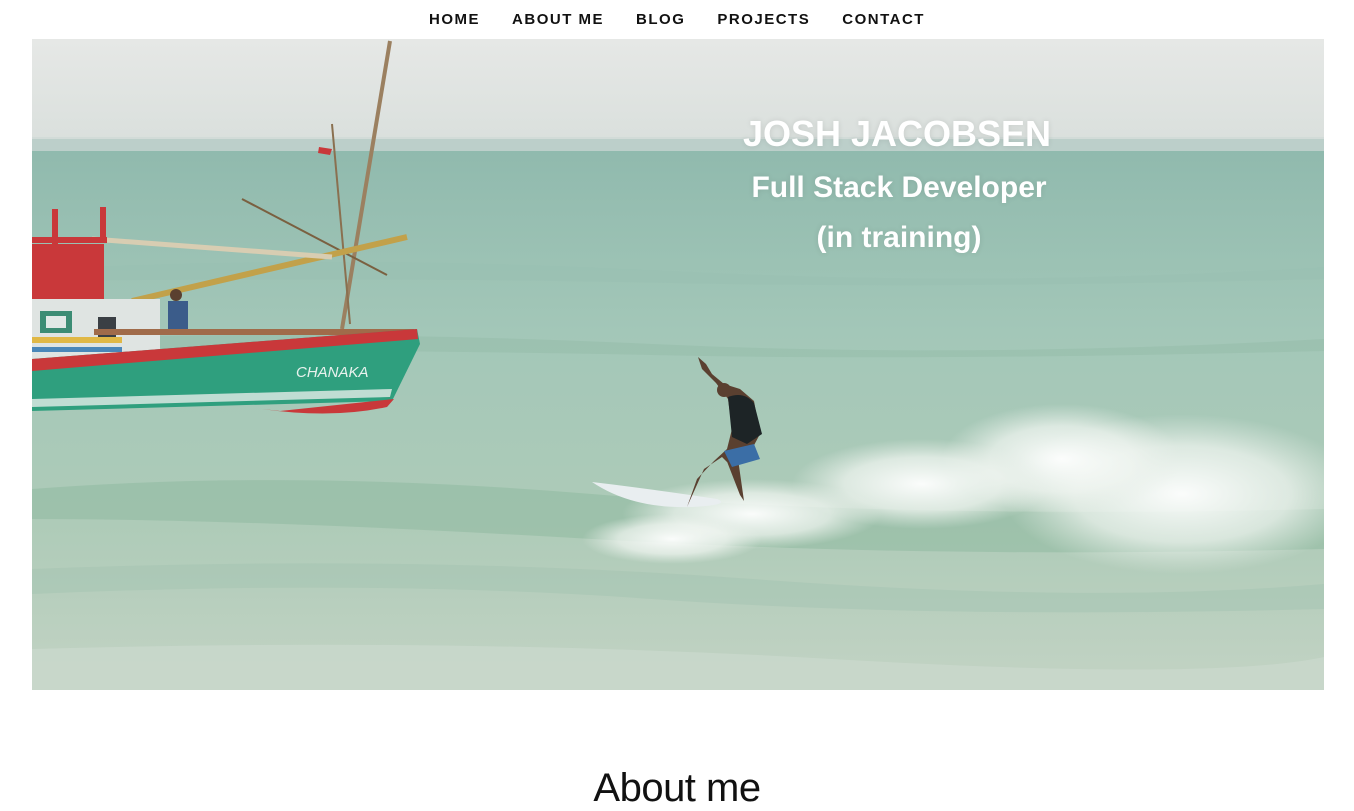  I want to click on nav-about-me: ABOUT ME, so click(558, 19).